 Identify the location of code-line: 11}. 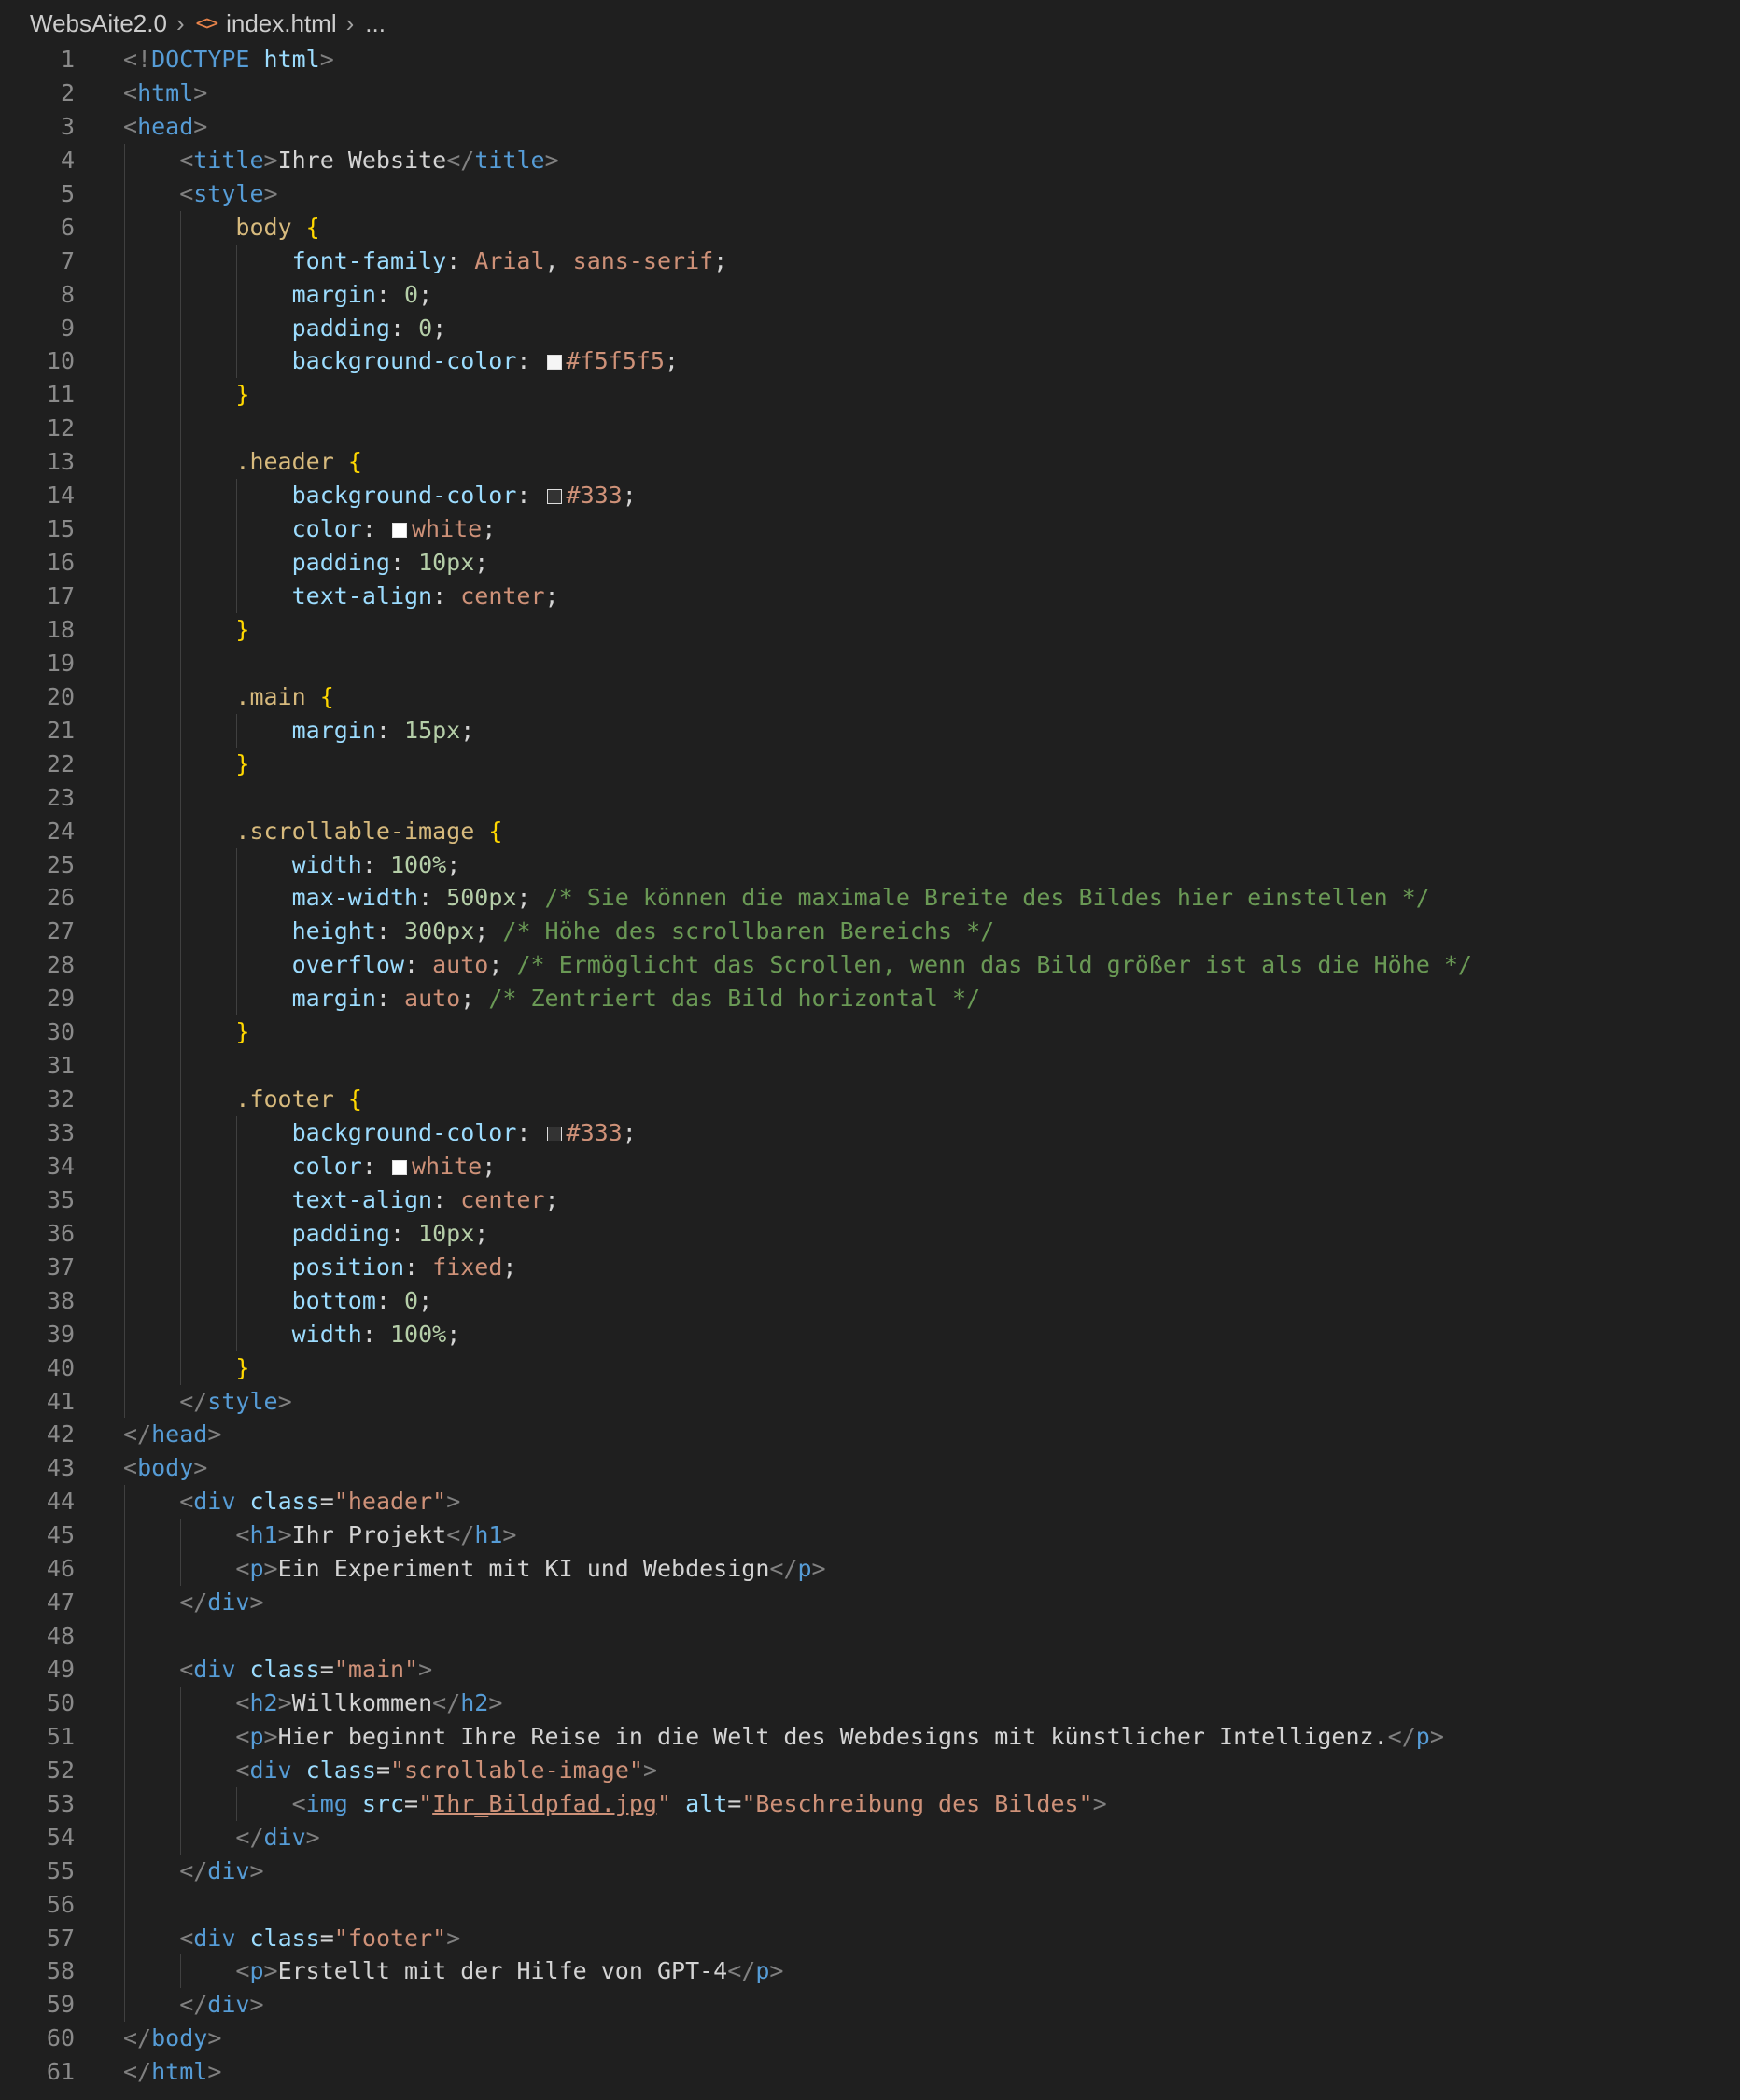
(870, 395).